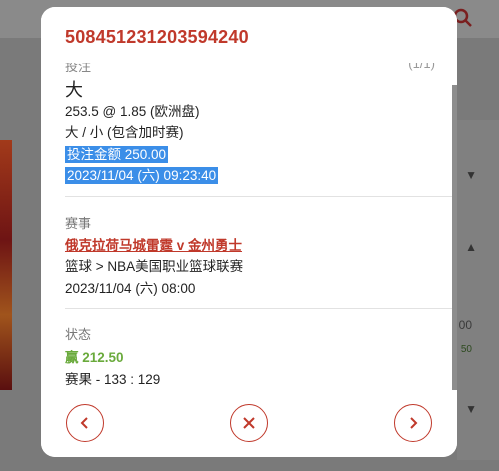 This screenshot has height=471, width=499. I want to click on placed-time: 2023/11/04 (六) 09:23:40, so click(142, 175).